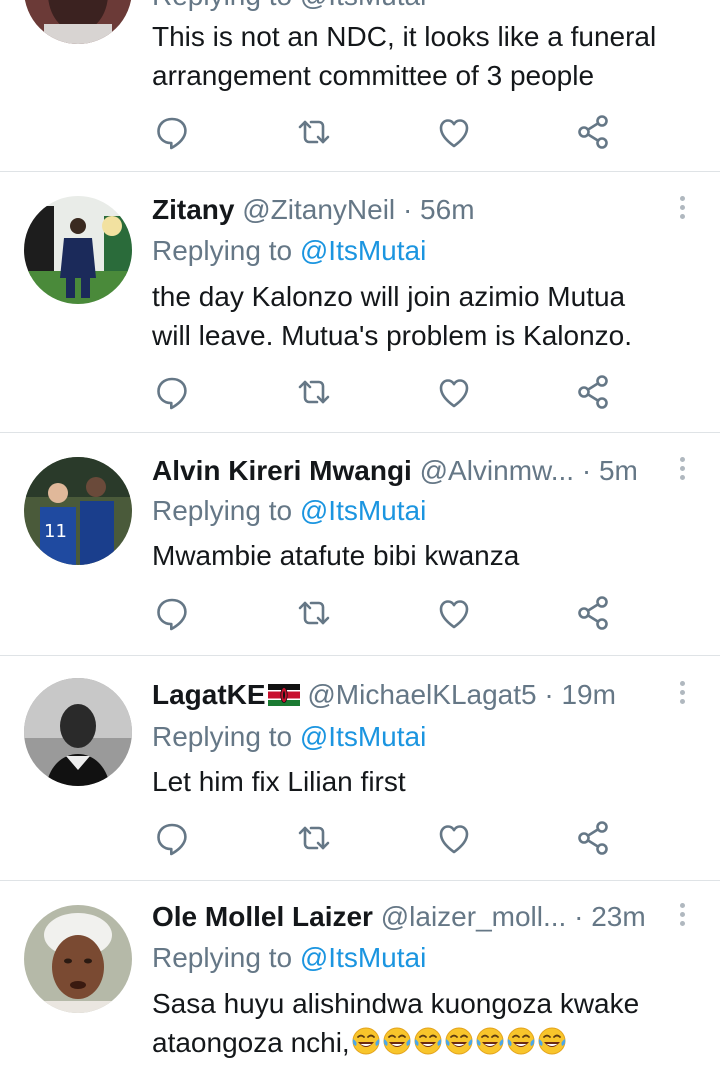 The height and width of the screenshot is (1073, 720). What do you see at coordinates (421, 694) in the screenshot?
I see `handle: @MichaelKLagat5` at bounding box center [421, 694].